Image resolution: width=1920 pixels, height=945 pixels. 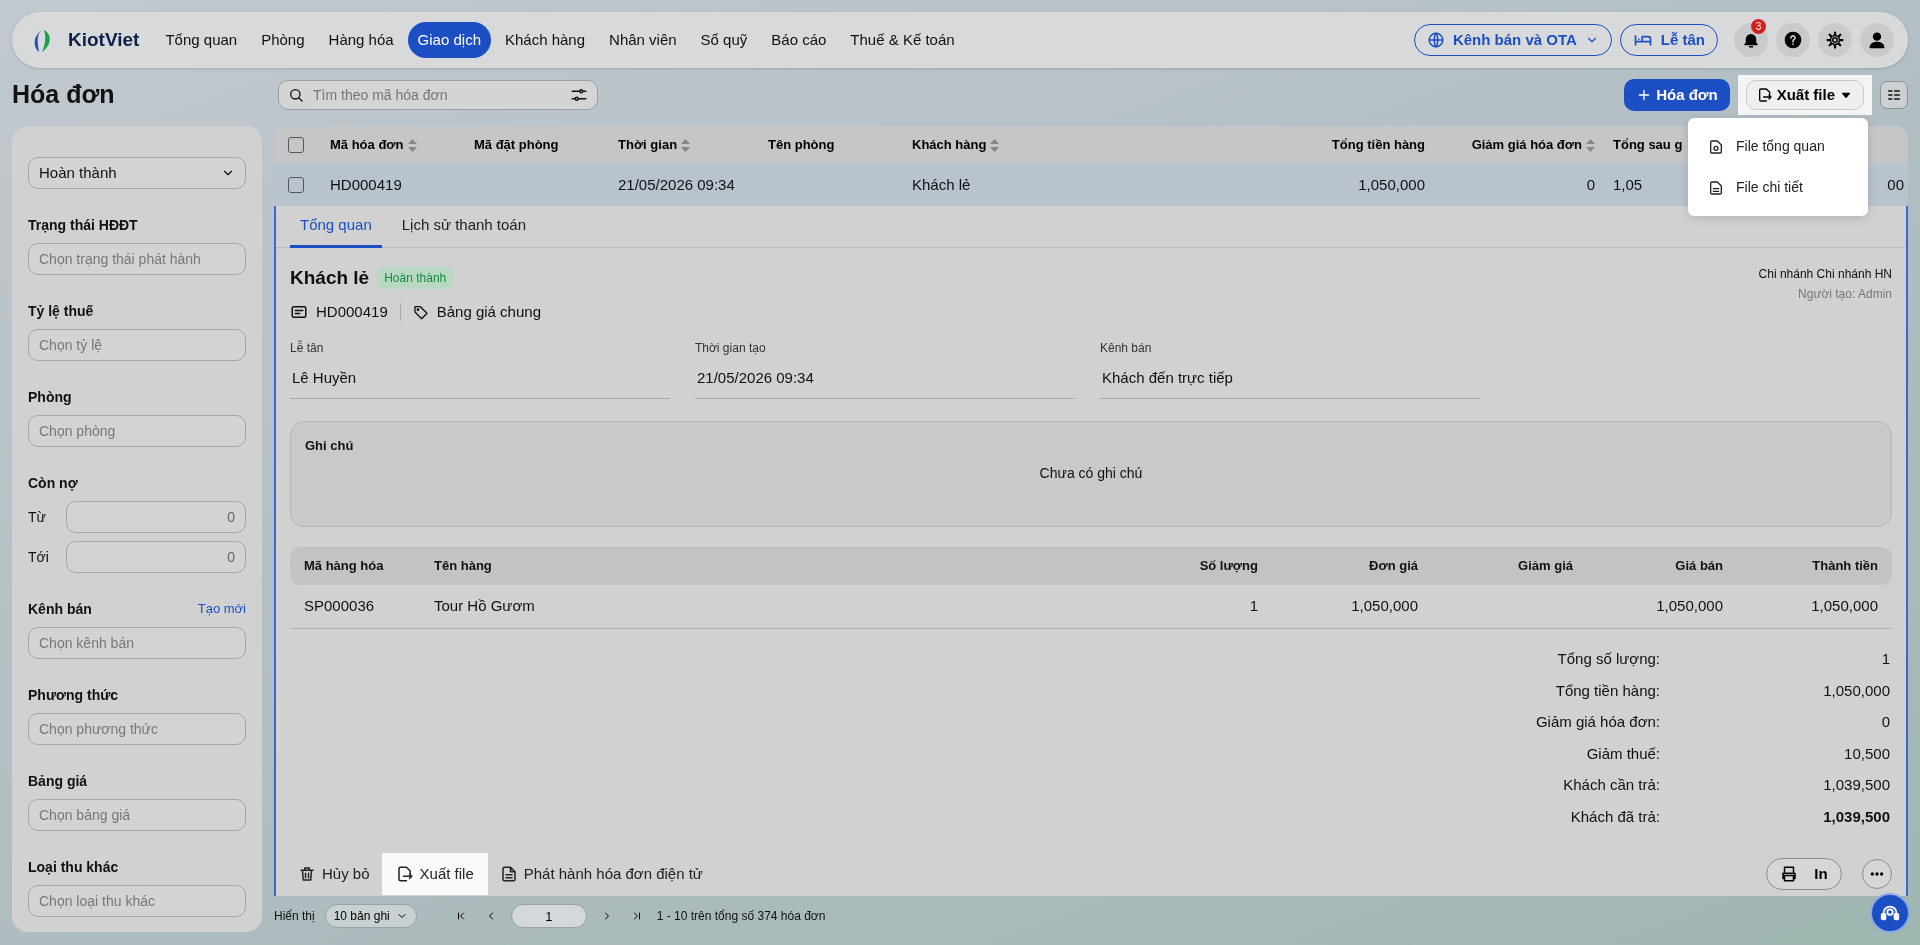 I want to click on nav-tab: Báo cáo, so click(x=799, y=40).